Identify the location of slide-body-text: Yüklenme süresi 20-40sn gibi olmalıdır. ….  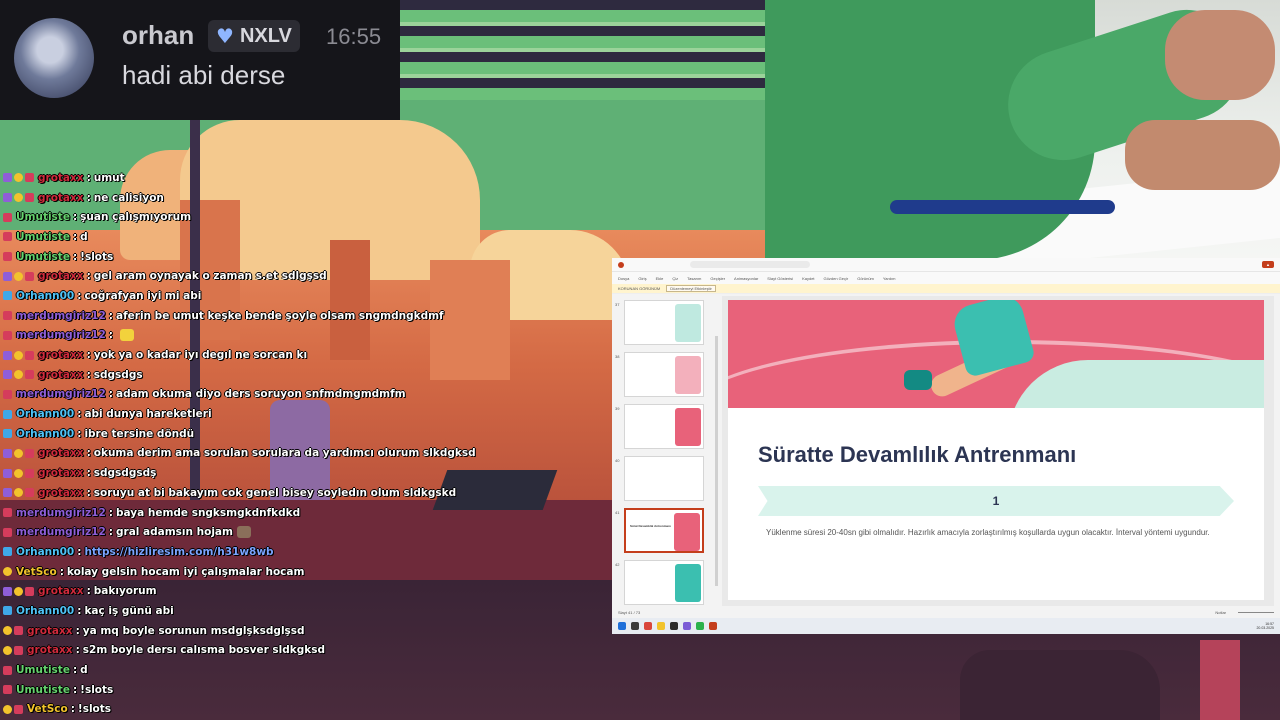
(991, 533).